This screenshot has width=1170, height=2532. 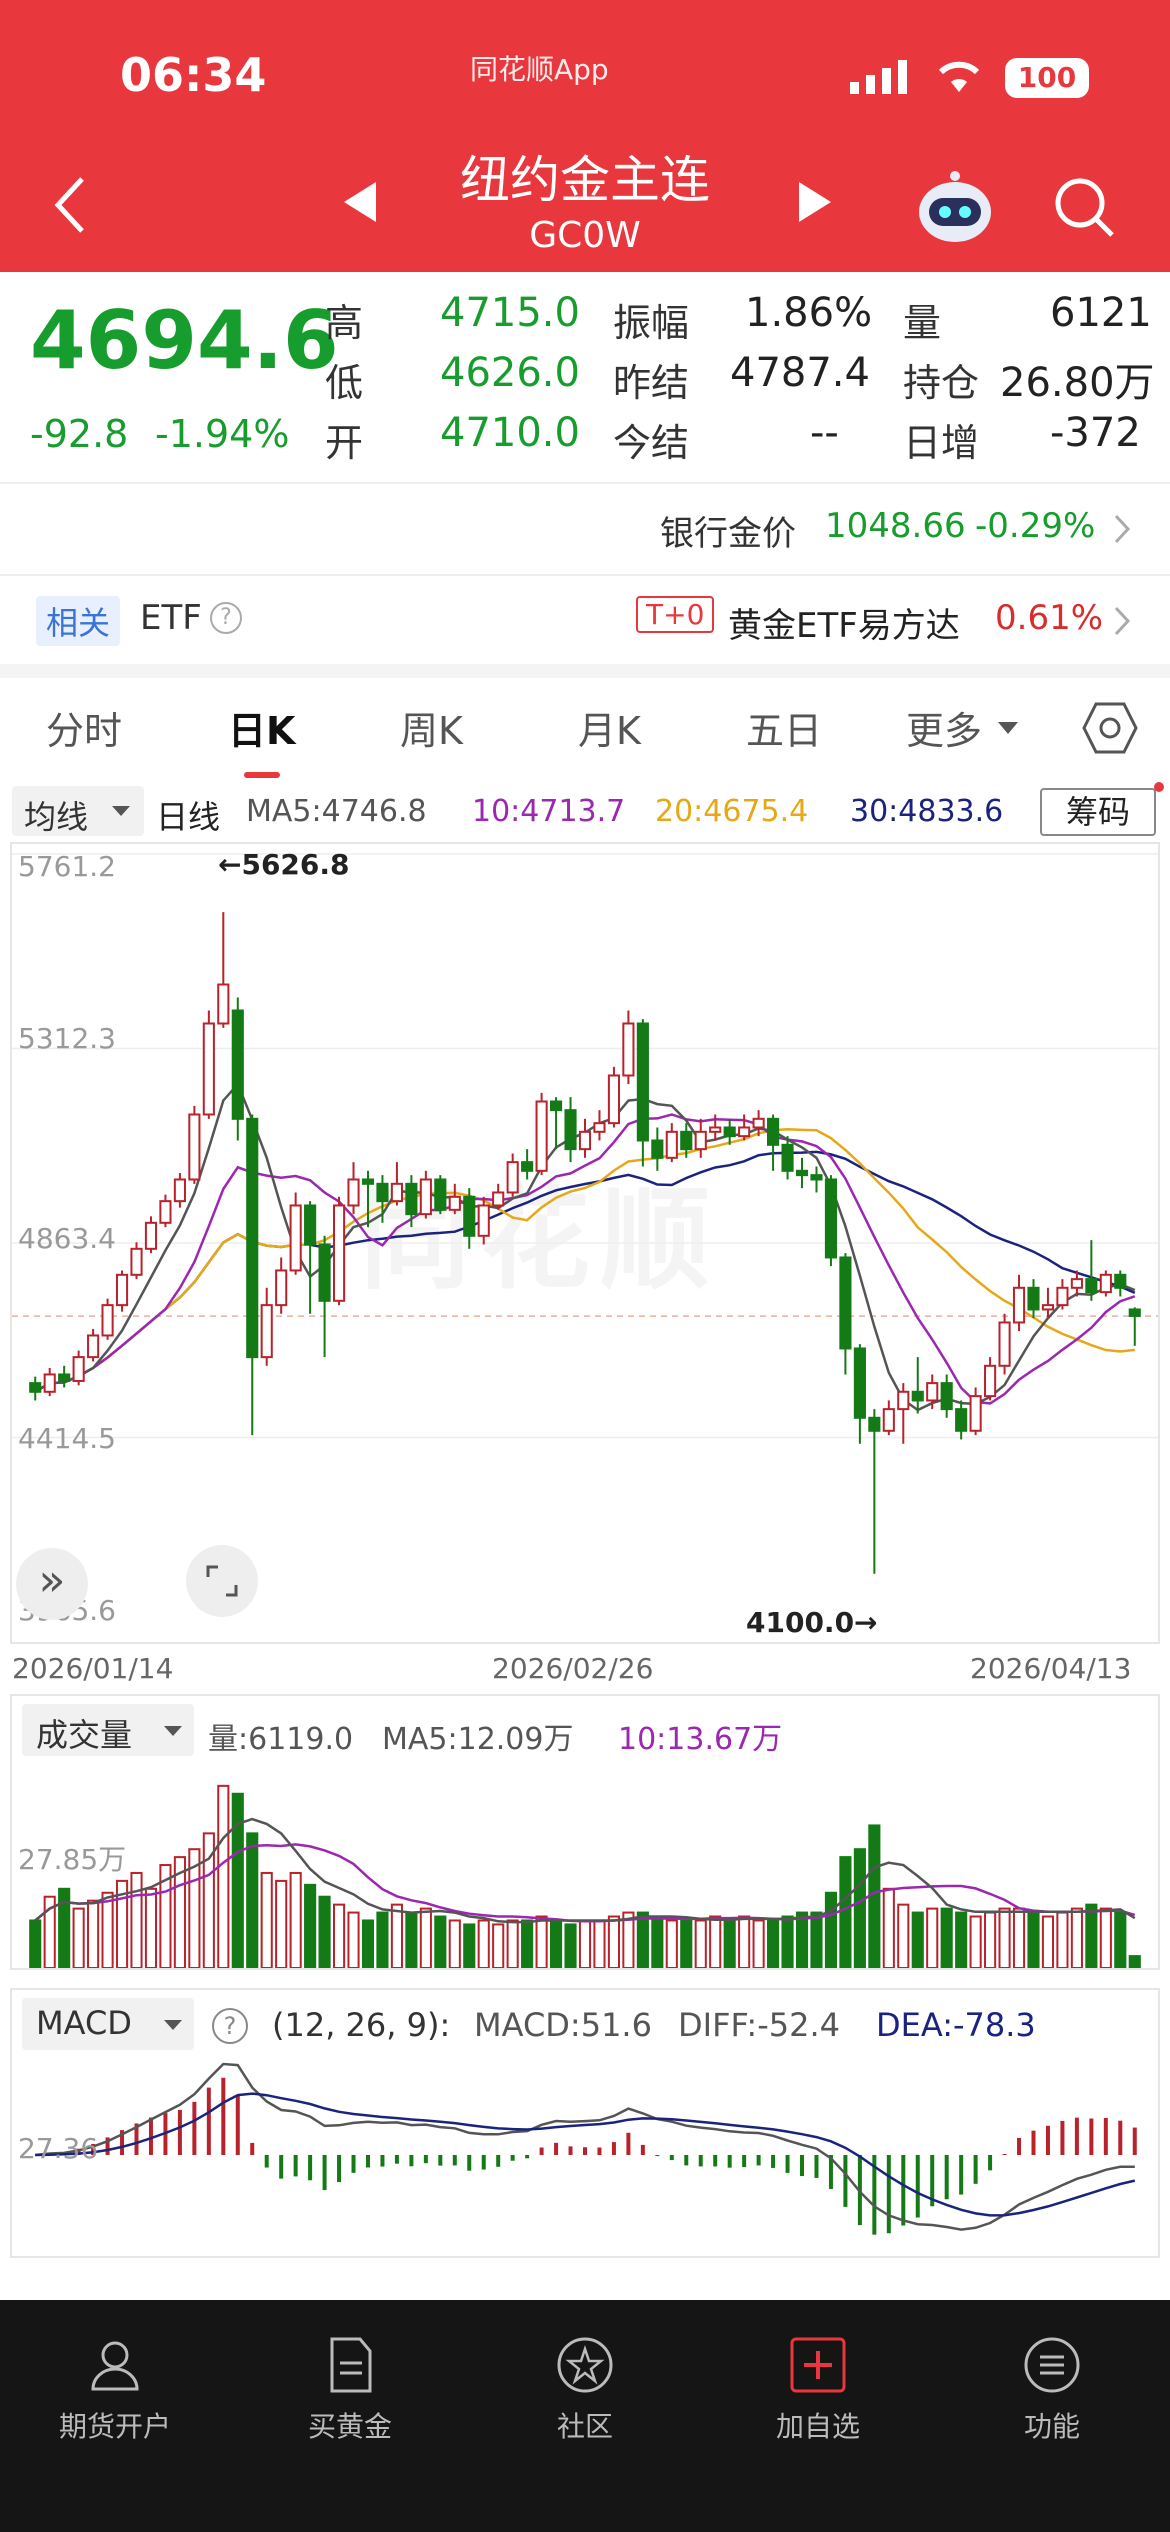 What do you see at coordinates (1077, 383) in the screenshot?
I see `open-interest-value: 26.80万` at bounding box center [1077, 383].